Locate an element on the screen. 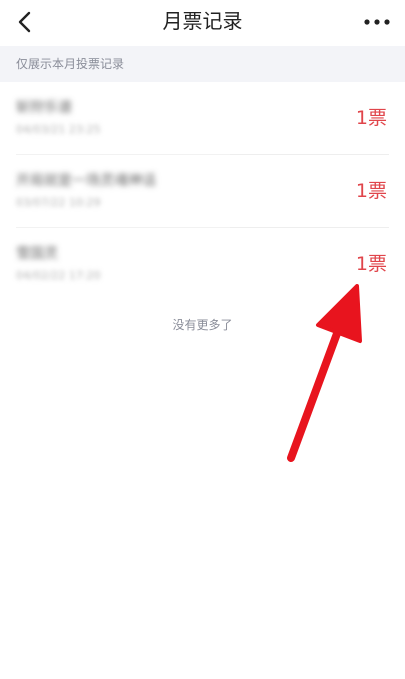  record-time: 03/07/22 10:29 is located at coordinates (58, 202).